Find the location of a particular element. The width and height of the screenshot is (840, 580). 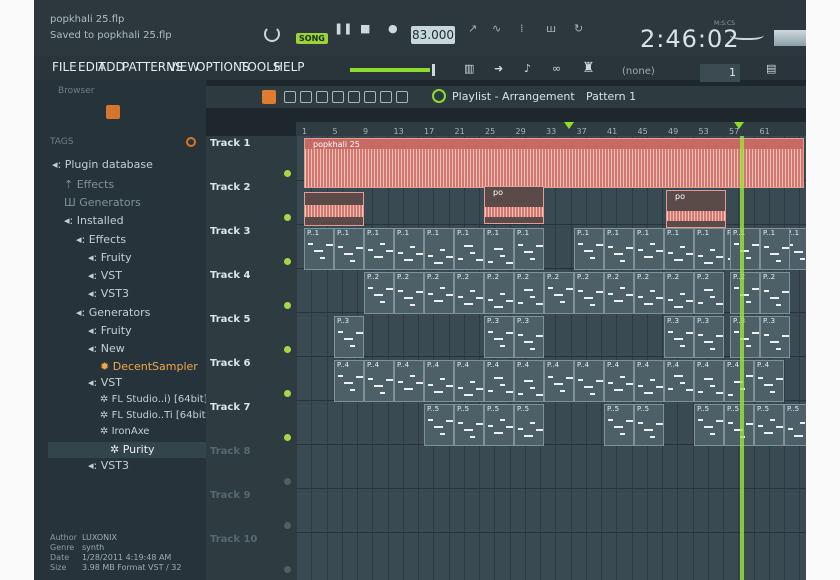

step-icon: ⁞ is located at coordinates (522, 28).